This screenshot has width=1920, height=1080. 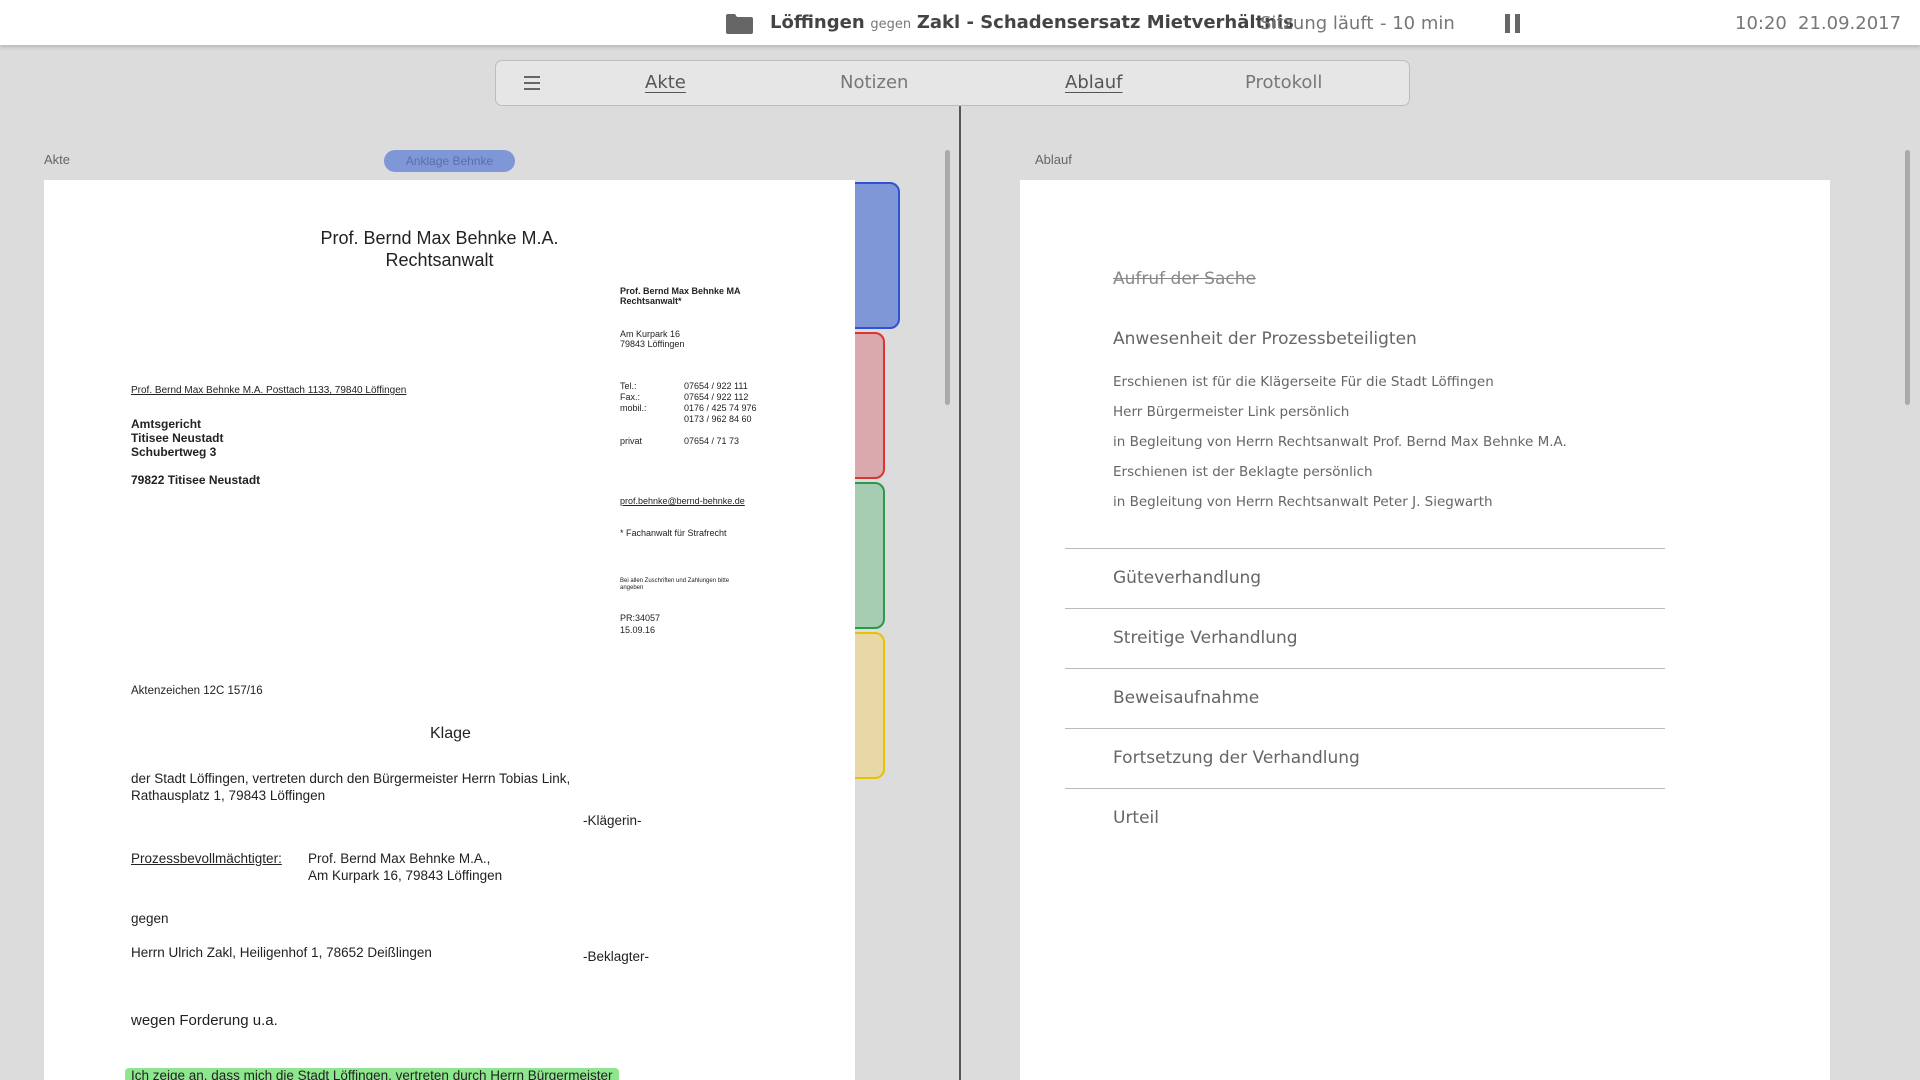 I want to click on specialty-note: * Fachanwalt für Strafrecht, so click(x=673, y=533).